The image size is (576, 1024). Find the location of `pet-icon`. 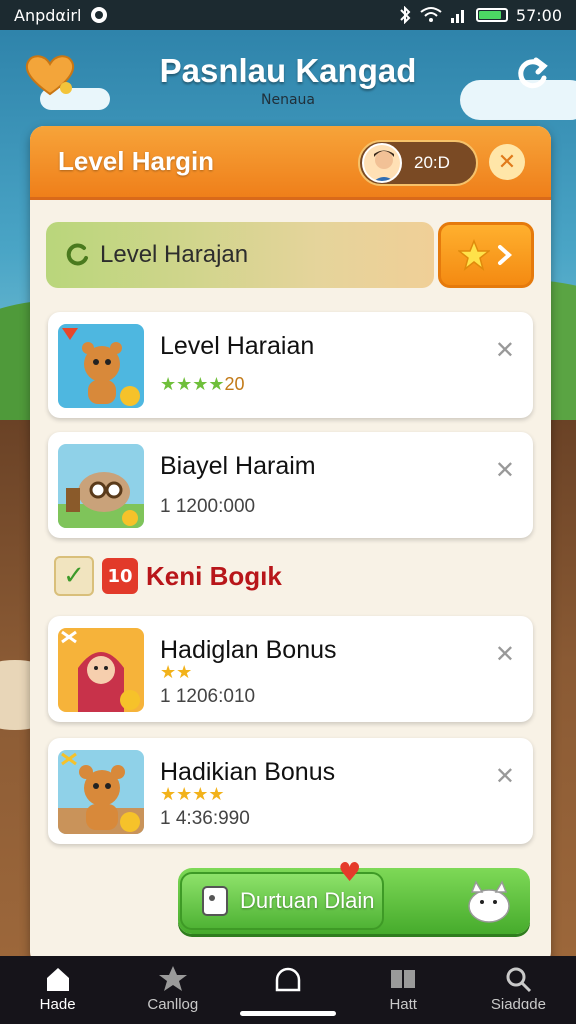

pet-icon is located at coordinates (489, 901).